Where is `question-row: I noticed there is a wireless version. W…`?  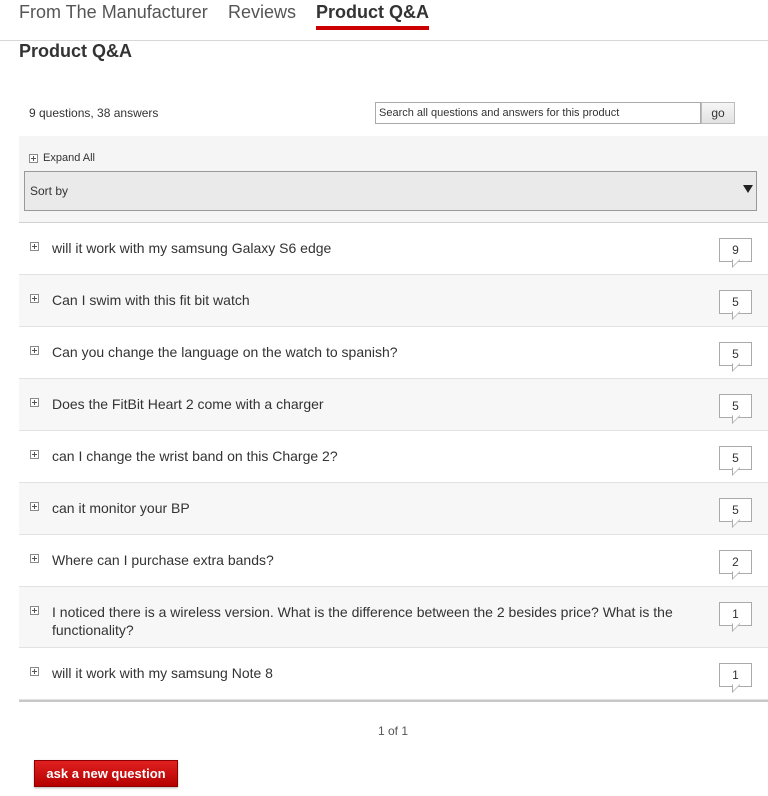 question-row: I noticed there is a wireless version. W… is located at coordinates (393, 617).